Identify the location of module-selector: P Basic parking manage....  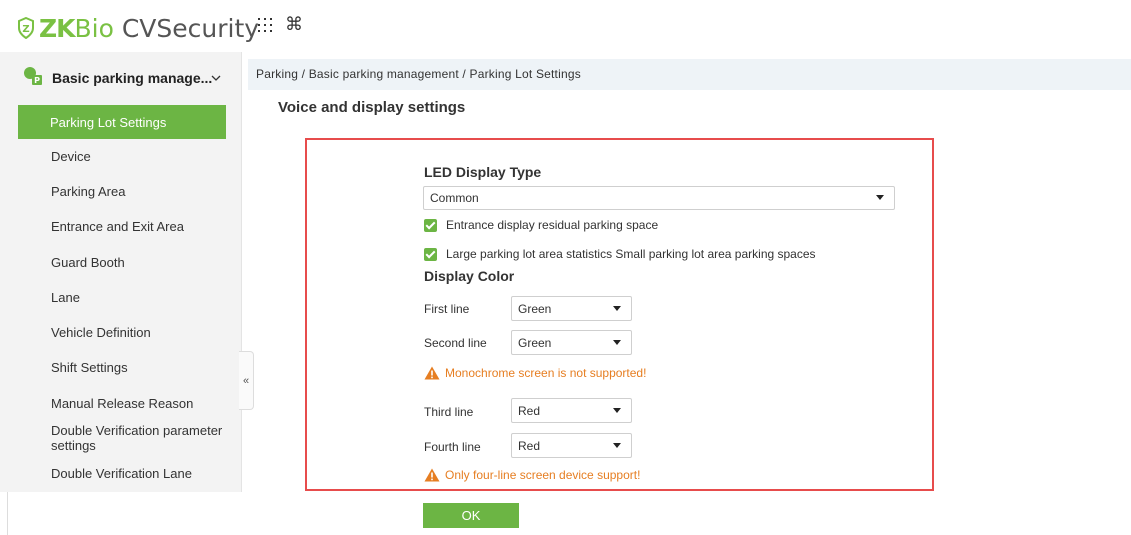
(120, 77).